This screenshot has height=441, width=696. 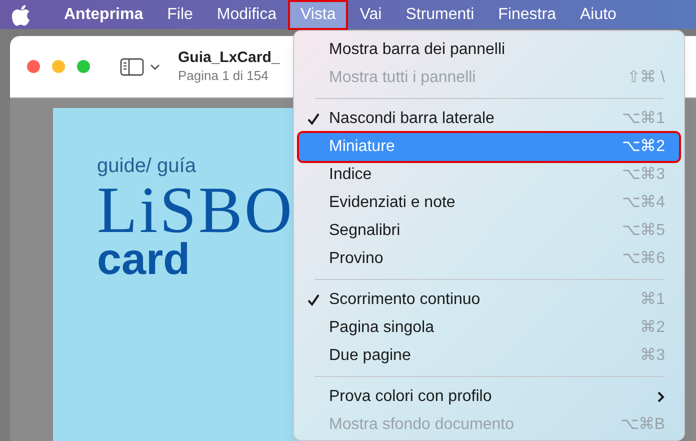 What do you see at coordinates (643, 231) in the screenshot?
I see `keyboard-shortcut: ⌥⌘5` at bounding box center [643, 231].